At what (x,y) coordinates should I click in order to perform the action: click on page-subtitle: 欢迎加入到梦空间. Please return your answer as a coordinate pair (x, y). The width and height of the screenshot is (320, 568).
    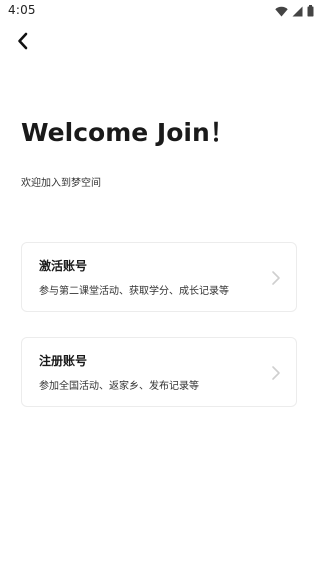
    Looking at the image, I should click on (61, 183).